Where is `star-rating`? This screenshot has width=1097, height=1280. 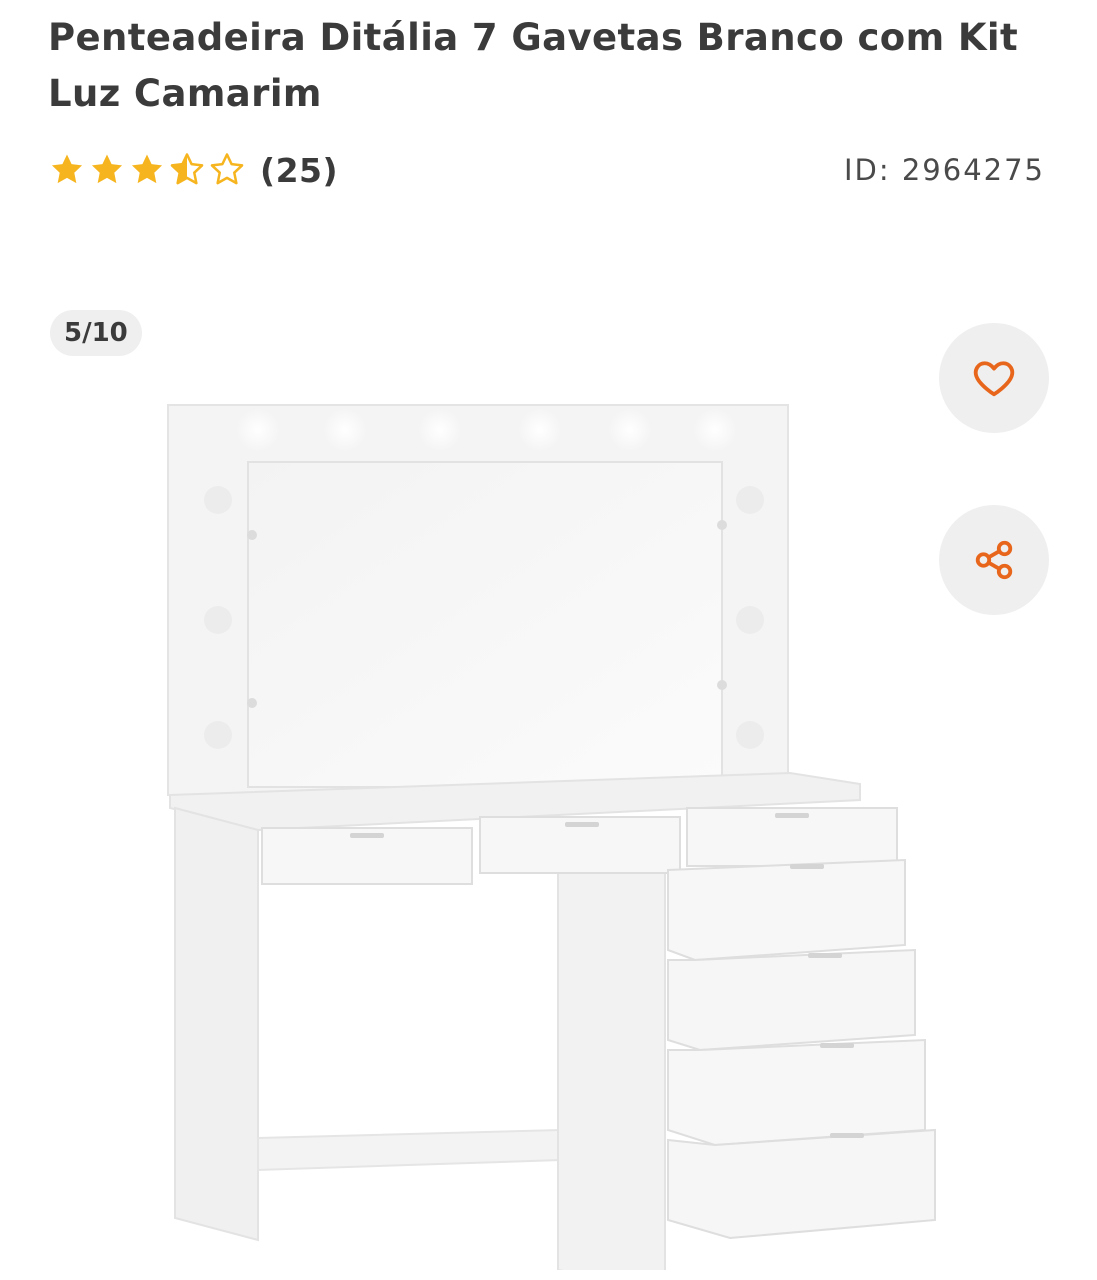
star-rating is located at coordinates (147, 170).